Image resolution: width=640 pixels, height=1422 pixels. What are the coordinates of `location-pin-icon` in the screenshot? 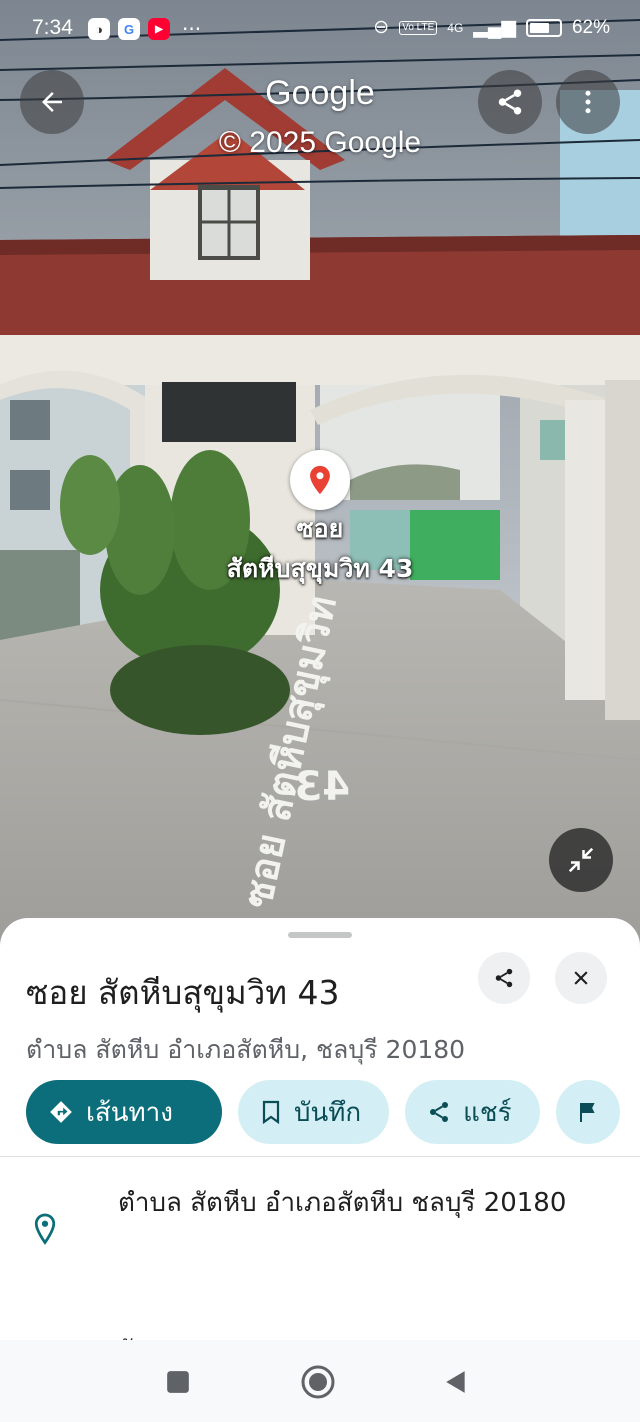 It's located at (320, 480).